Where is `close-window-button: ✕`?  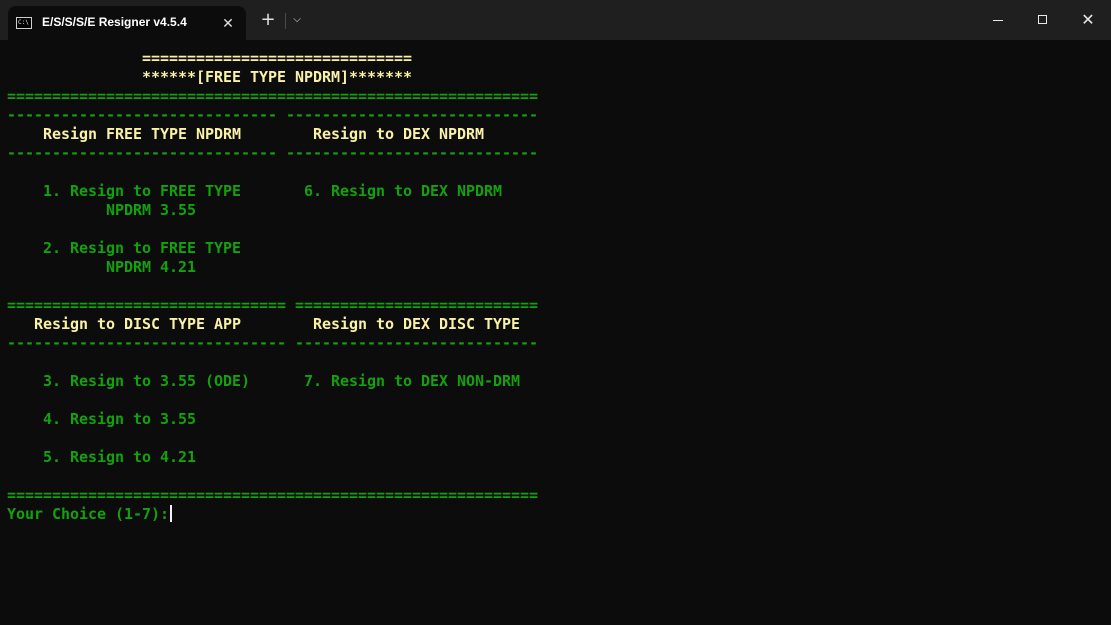
close-window-button: ✕ is located at coordinates (1088, 20).